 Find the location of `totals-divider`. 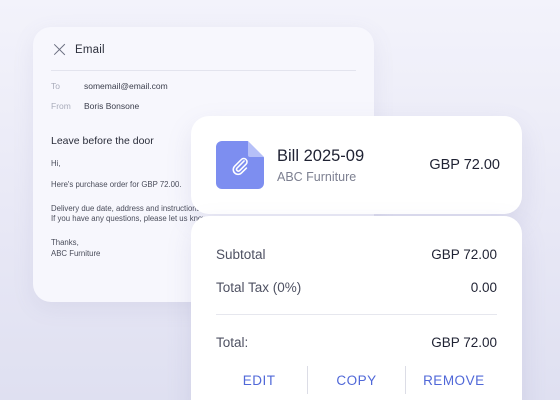

totals-divider is located at coordinates (356, 314).